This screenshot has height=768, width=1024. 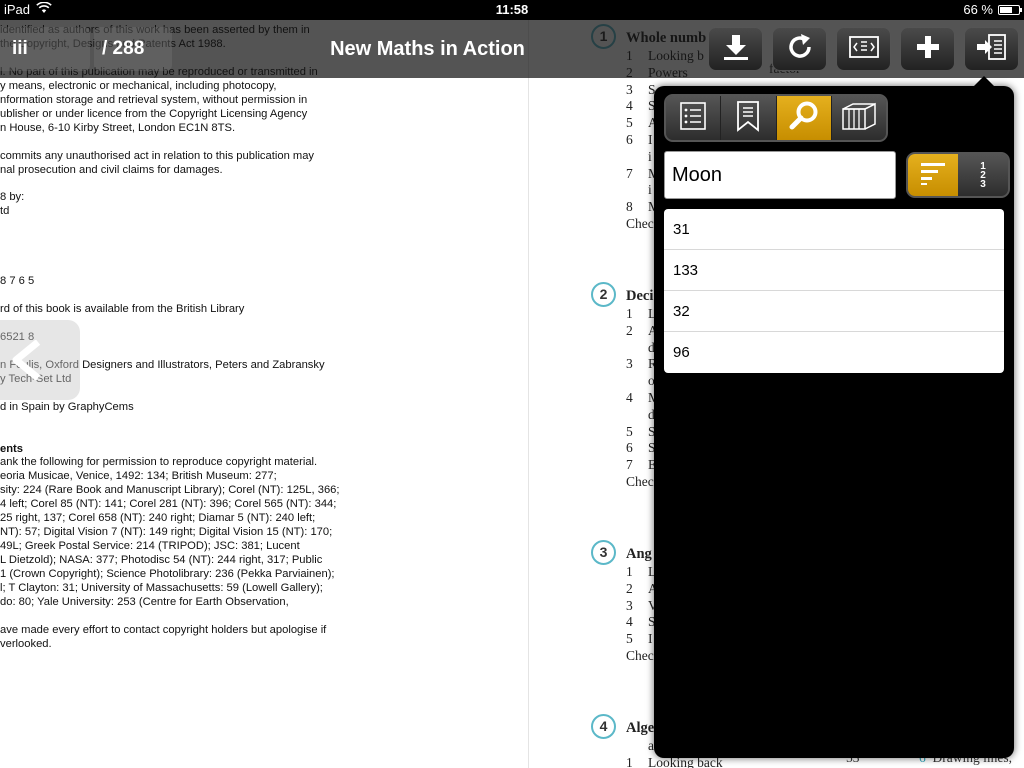 What do you see at coordinates (133, 49) in the screenshot?
I see `total-pages: / 288` at bounding box center [133, 49].